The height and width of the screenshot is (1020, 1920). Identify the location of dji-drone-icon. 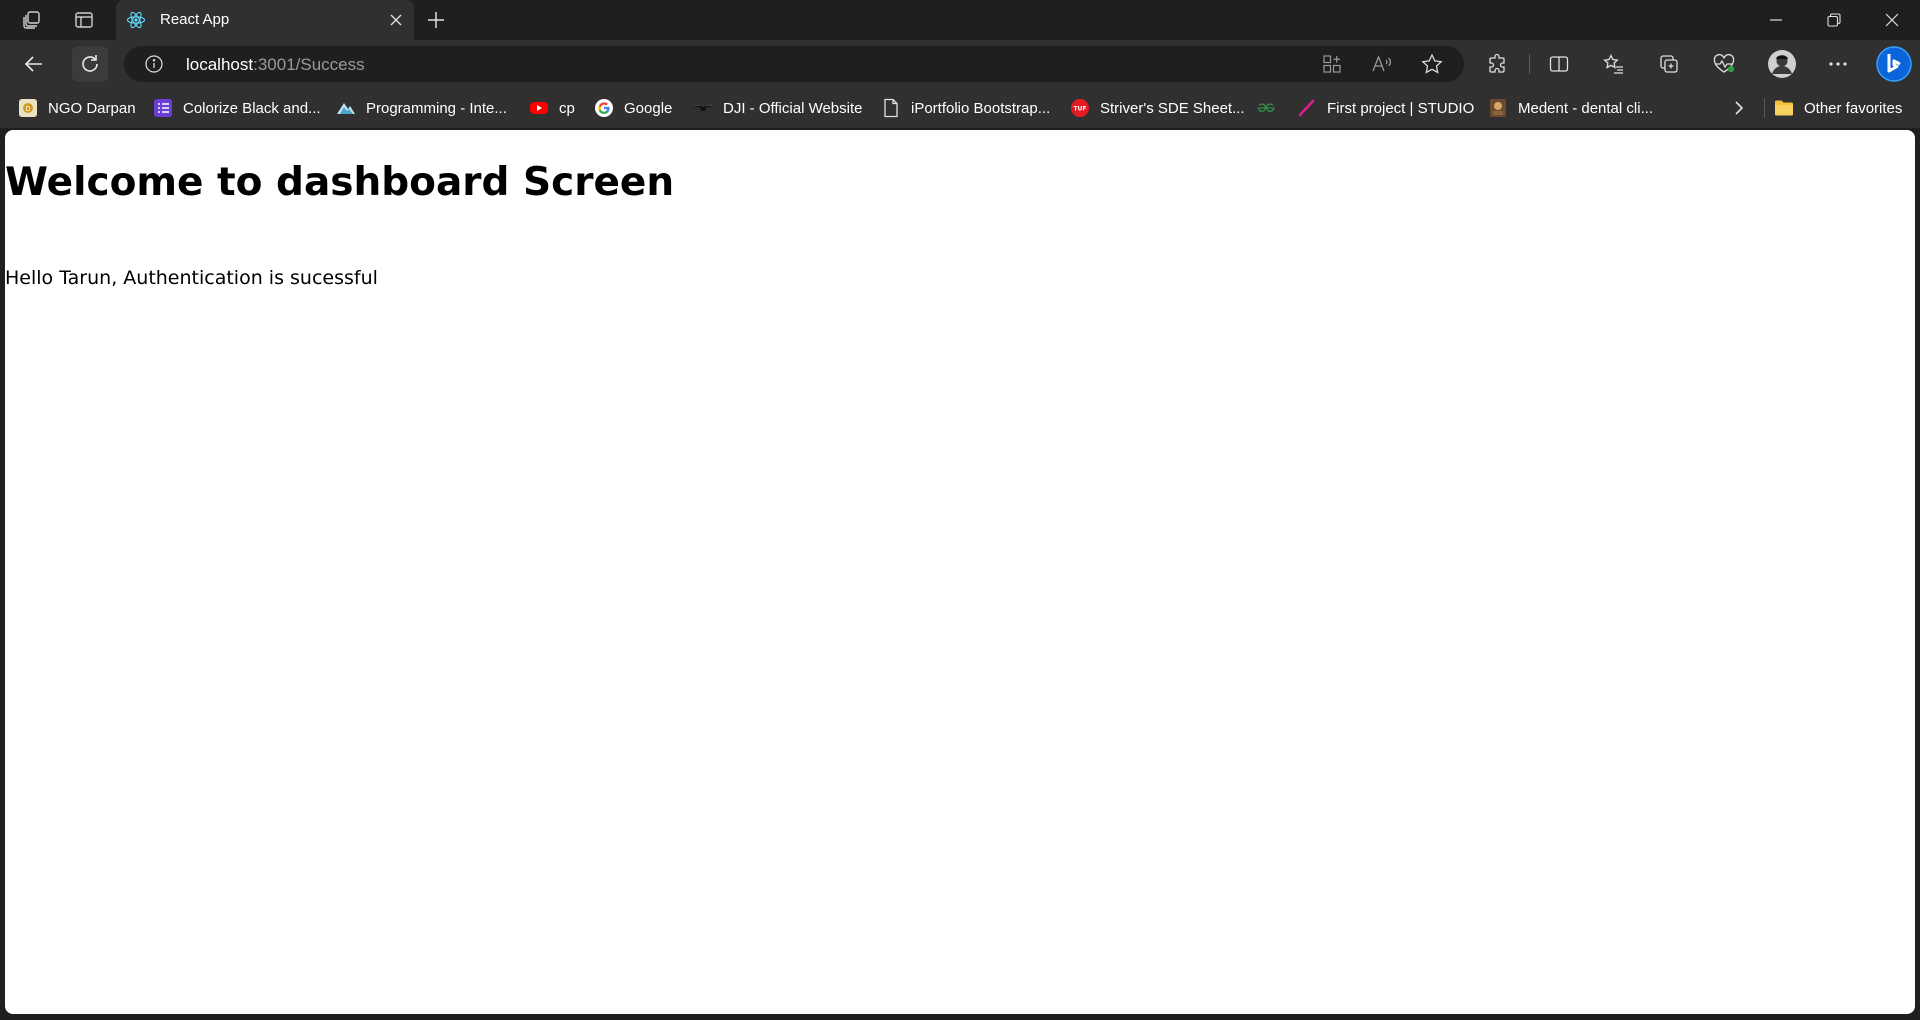
(703, 108).